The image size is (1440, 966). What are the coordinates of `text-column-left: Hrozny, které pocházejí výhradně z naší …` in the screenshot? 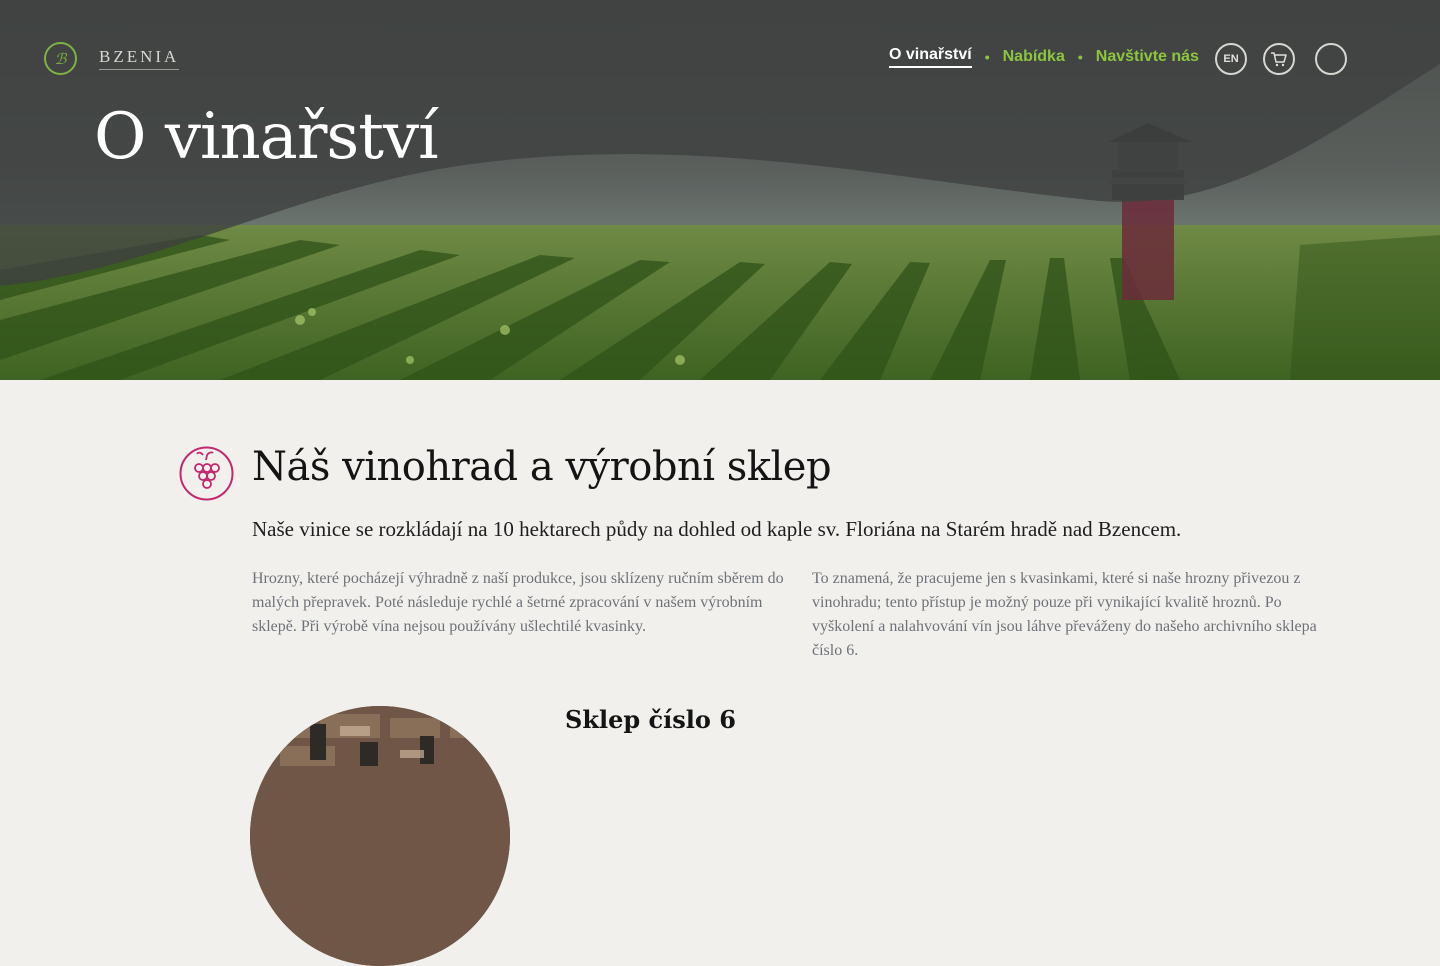 It's located at (518, 602).